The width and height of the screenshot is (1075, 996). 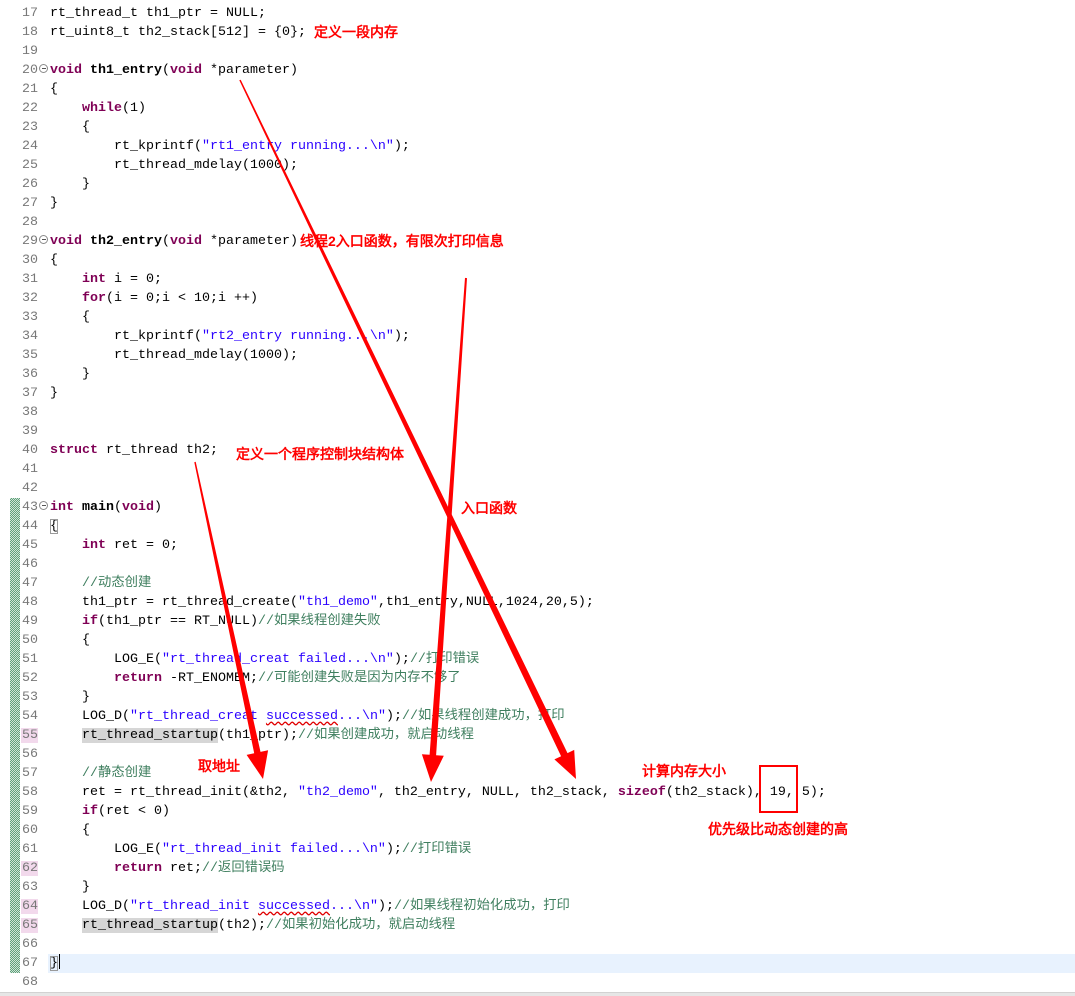 I want to click on code-content: rt_thread_startup(th2);//如果初始化成功，就启动线程, so click(x=561, y=925).